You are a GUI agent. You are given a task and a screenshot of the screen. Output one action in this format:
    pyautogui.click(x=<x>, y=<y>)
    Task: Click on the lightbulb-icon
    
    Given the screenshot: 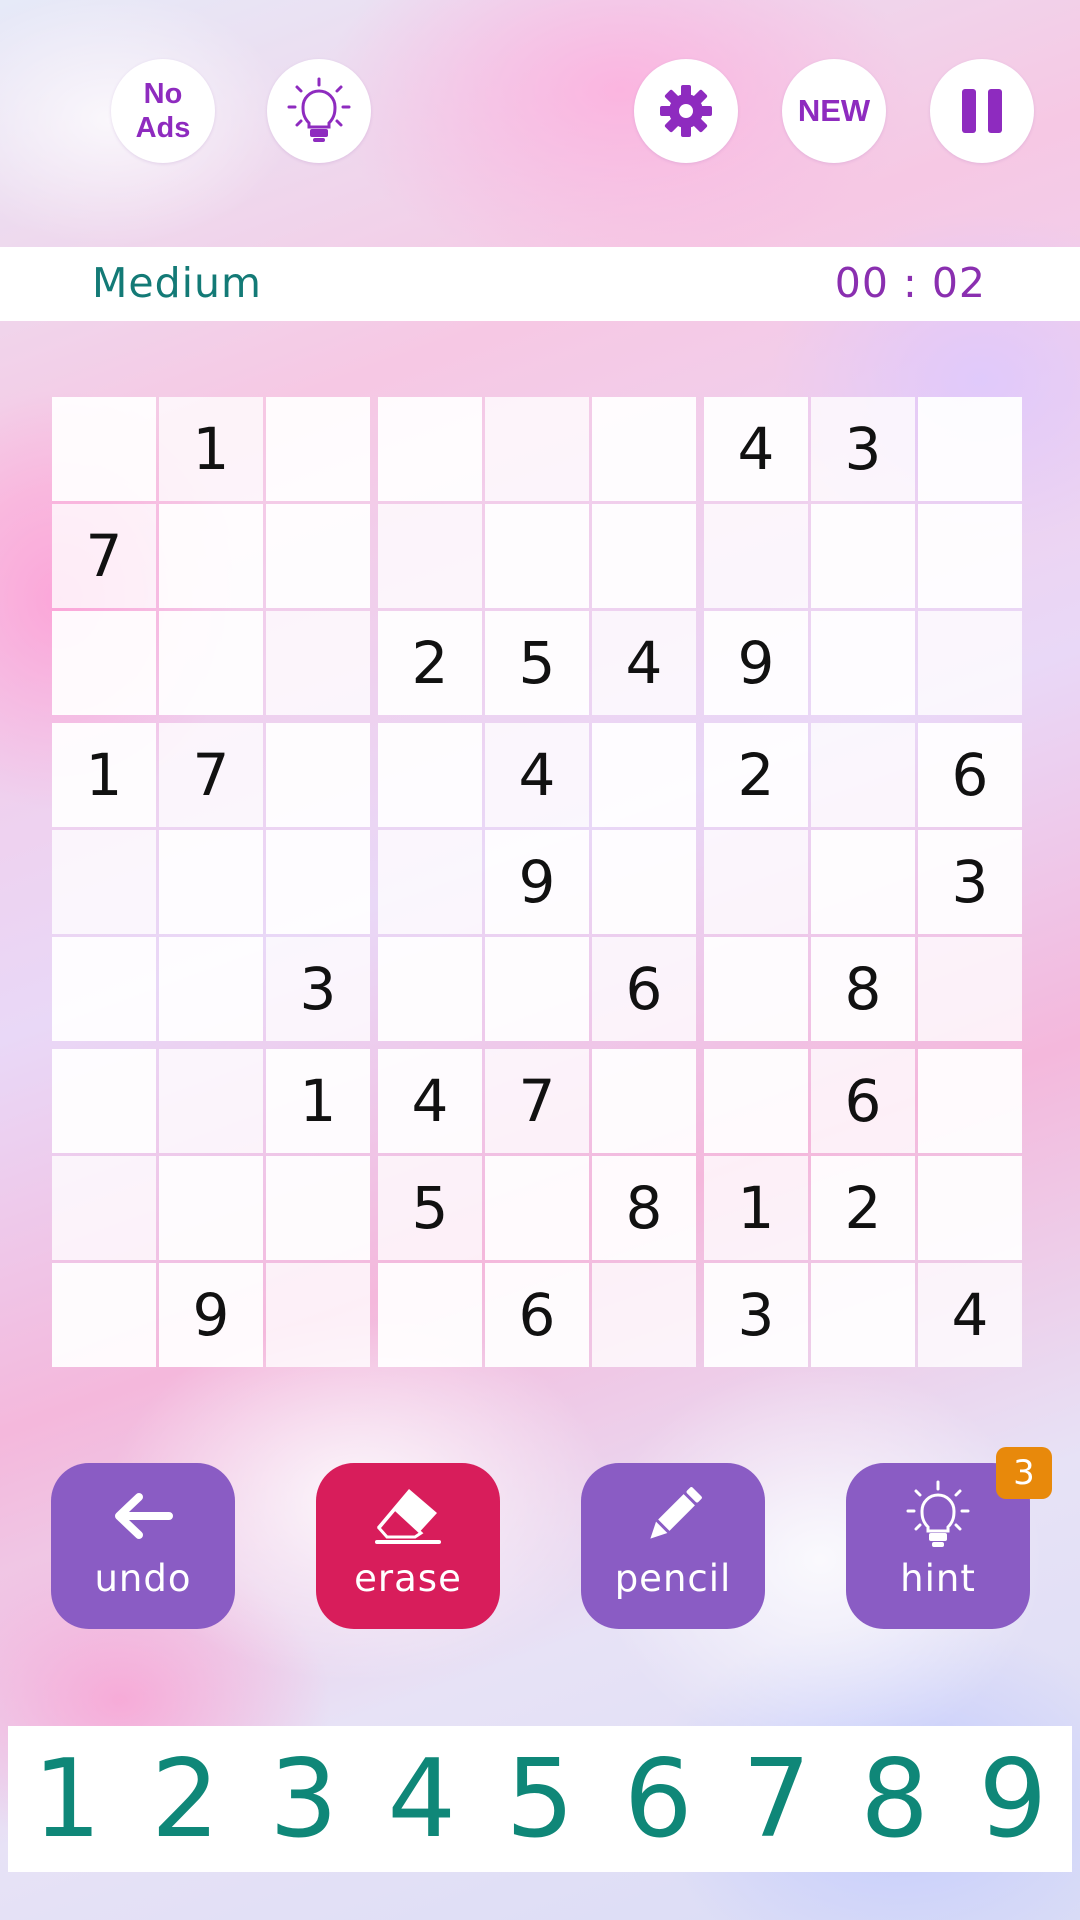 What is the action you would take?
    pyautogui.click(x=319, y=109)
    